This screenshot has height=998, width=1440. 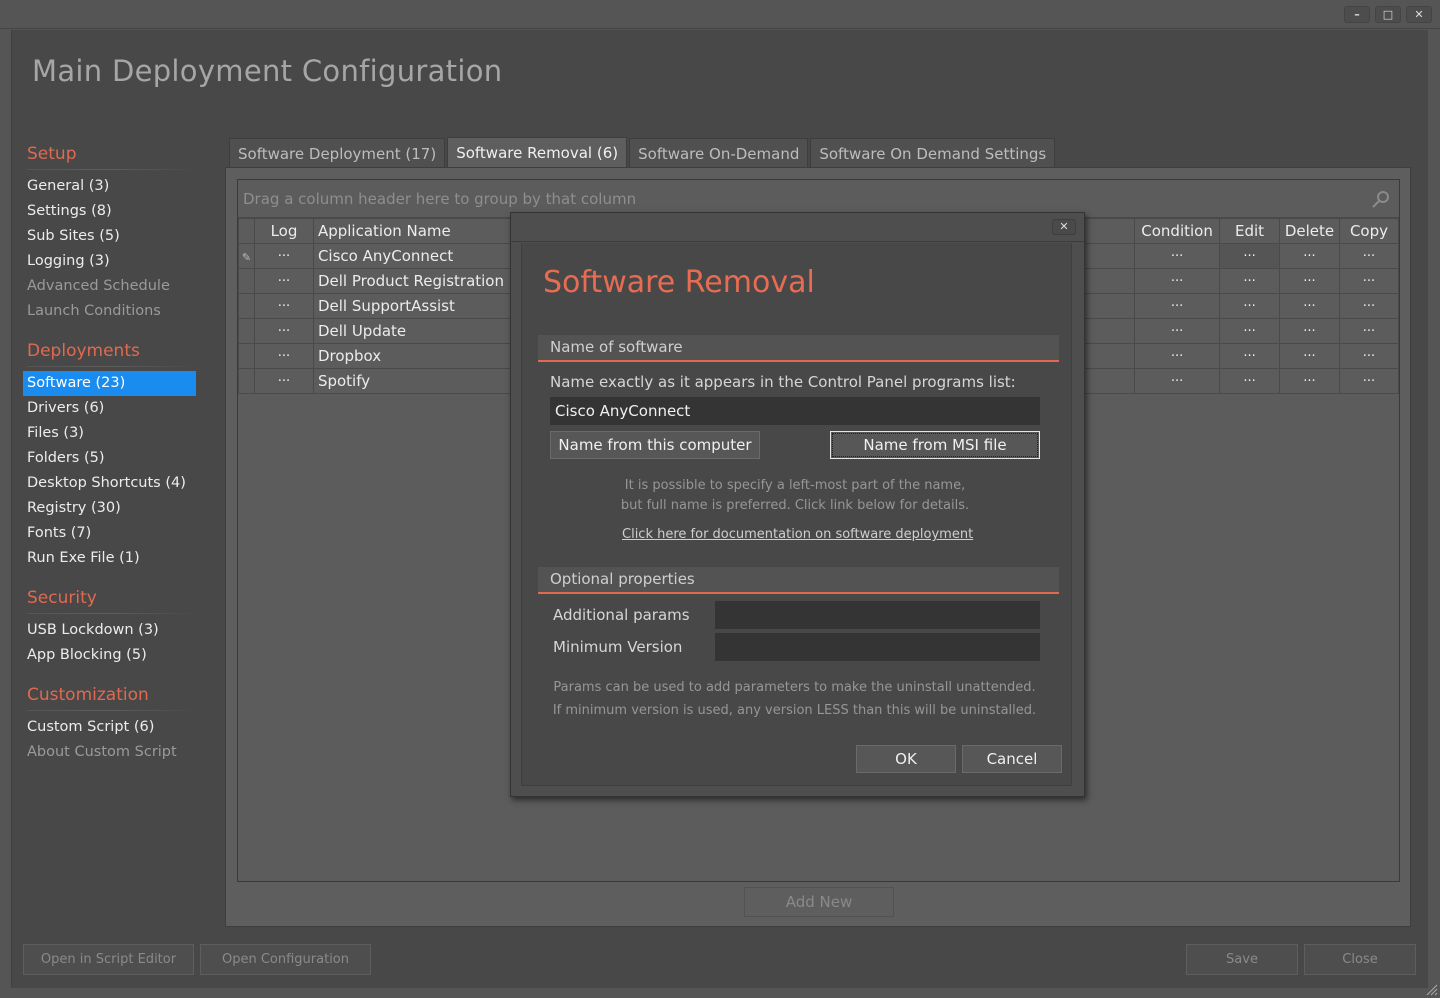 I want to click on close-button: Close, so click(x=1360, y=959).